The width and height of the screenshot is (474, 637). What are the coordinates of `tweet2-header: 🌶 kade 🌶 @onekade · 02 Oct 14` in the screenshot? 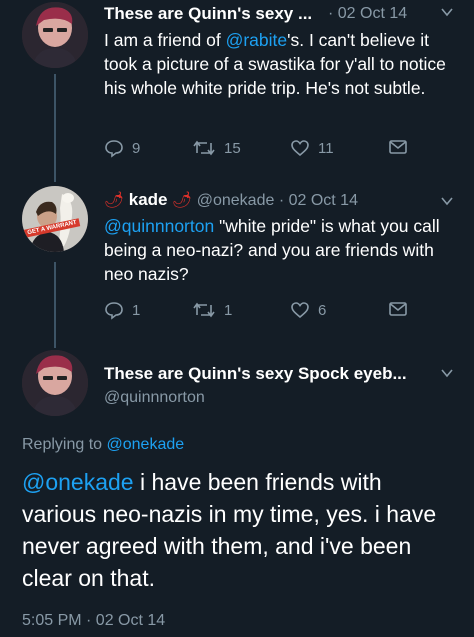 It's located at (231, 200).